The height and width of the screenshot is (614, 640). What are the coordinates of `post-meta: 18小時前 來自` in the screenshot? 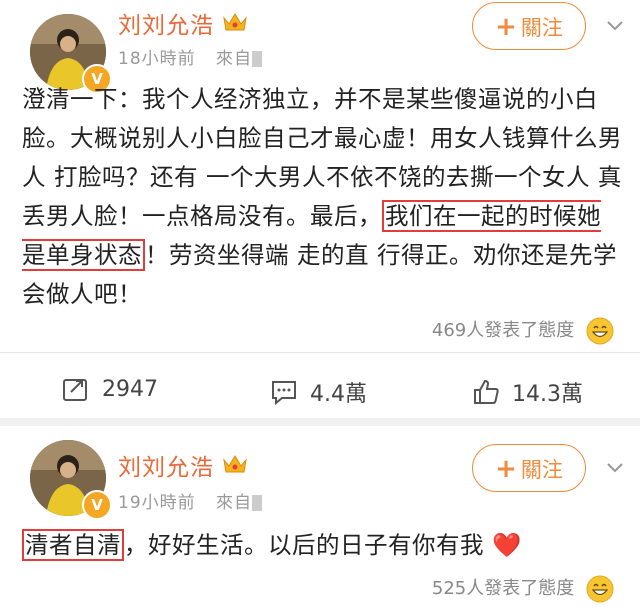 It's located at (190, 56).